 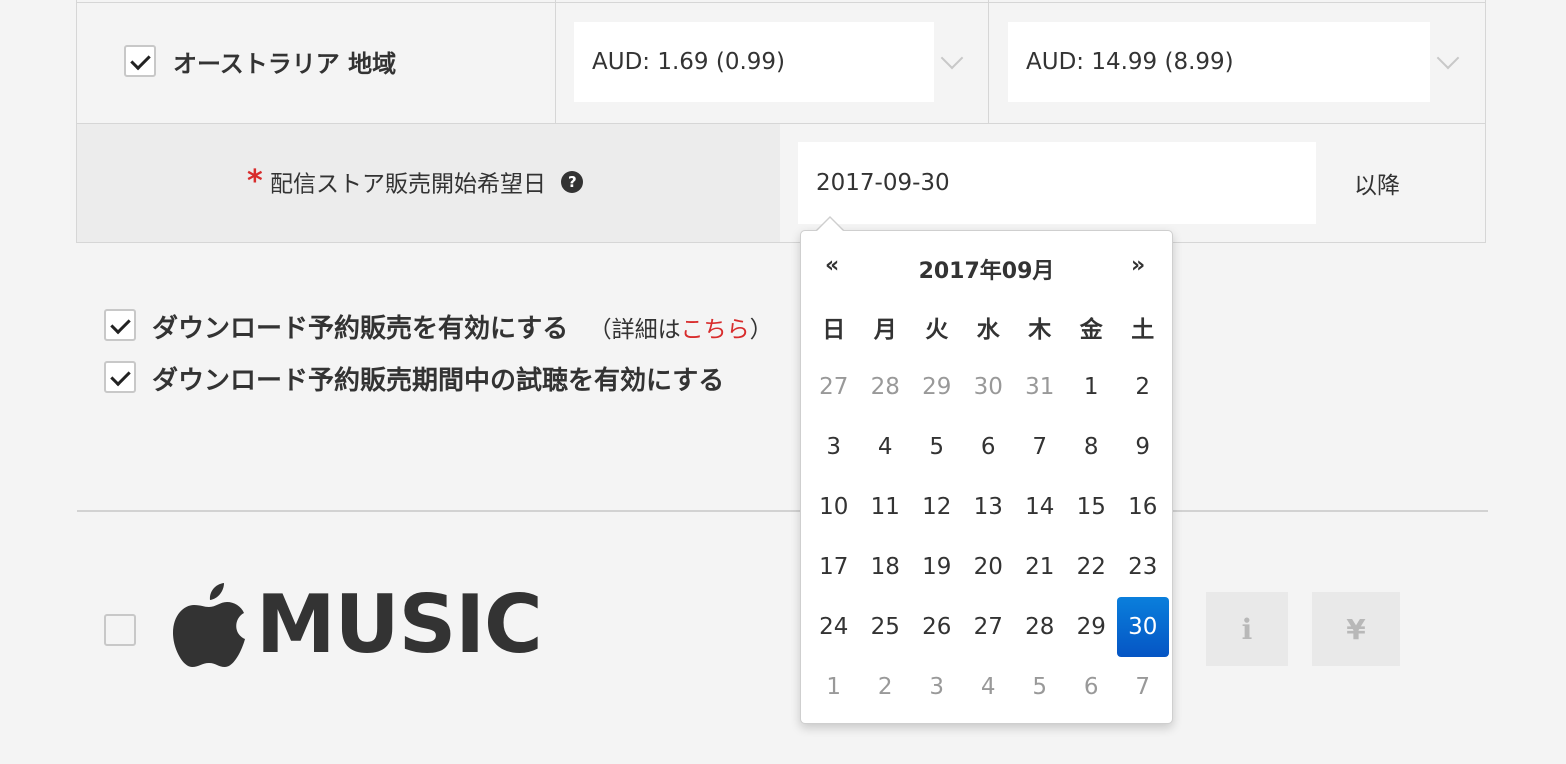 I want to click on price-select-2: AUD: 14.99 (8.99), so click(x=1219, y=62).